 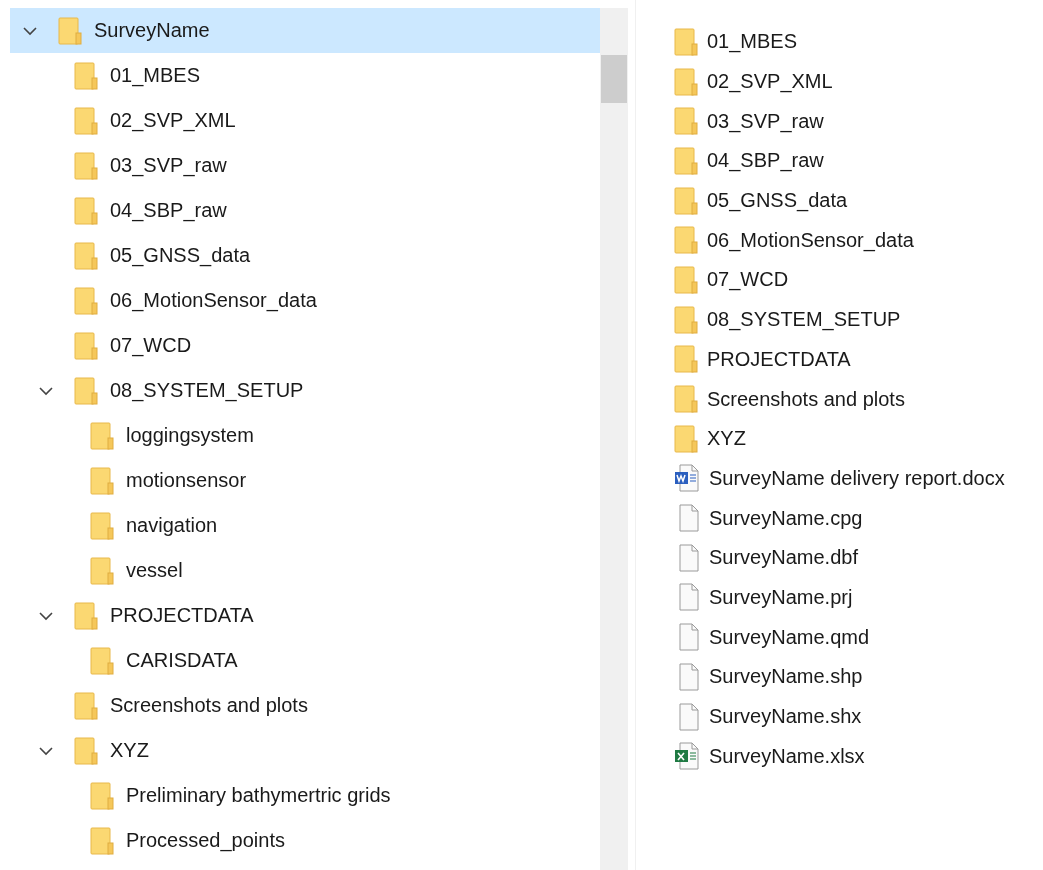 What do you see at coordinates (305, 120) in the screenshot?
I see `tree-item: 02_SVP_XML` at bounding box center [305, 120].